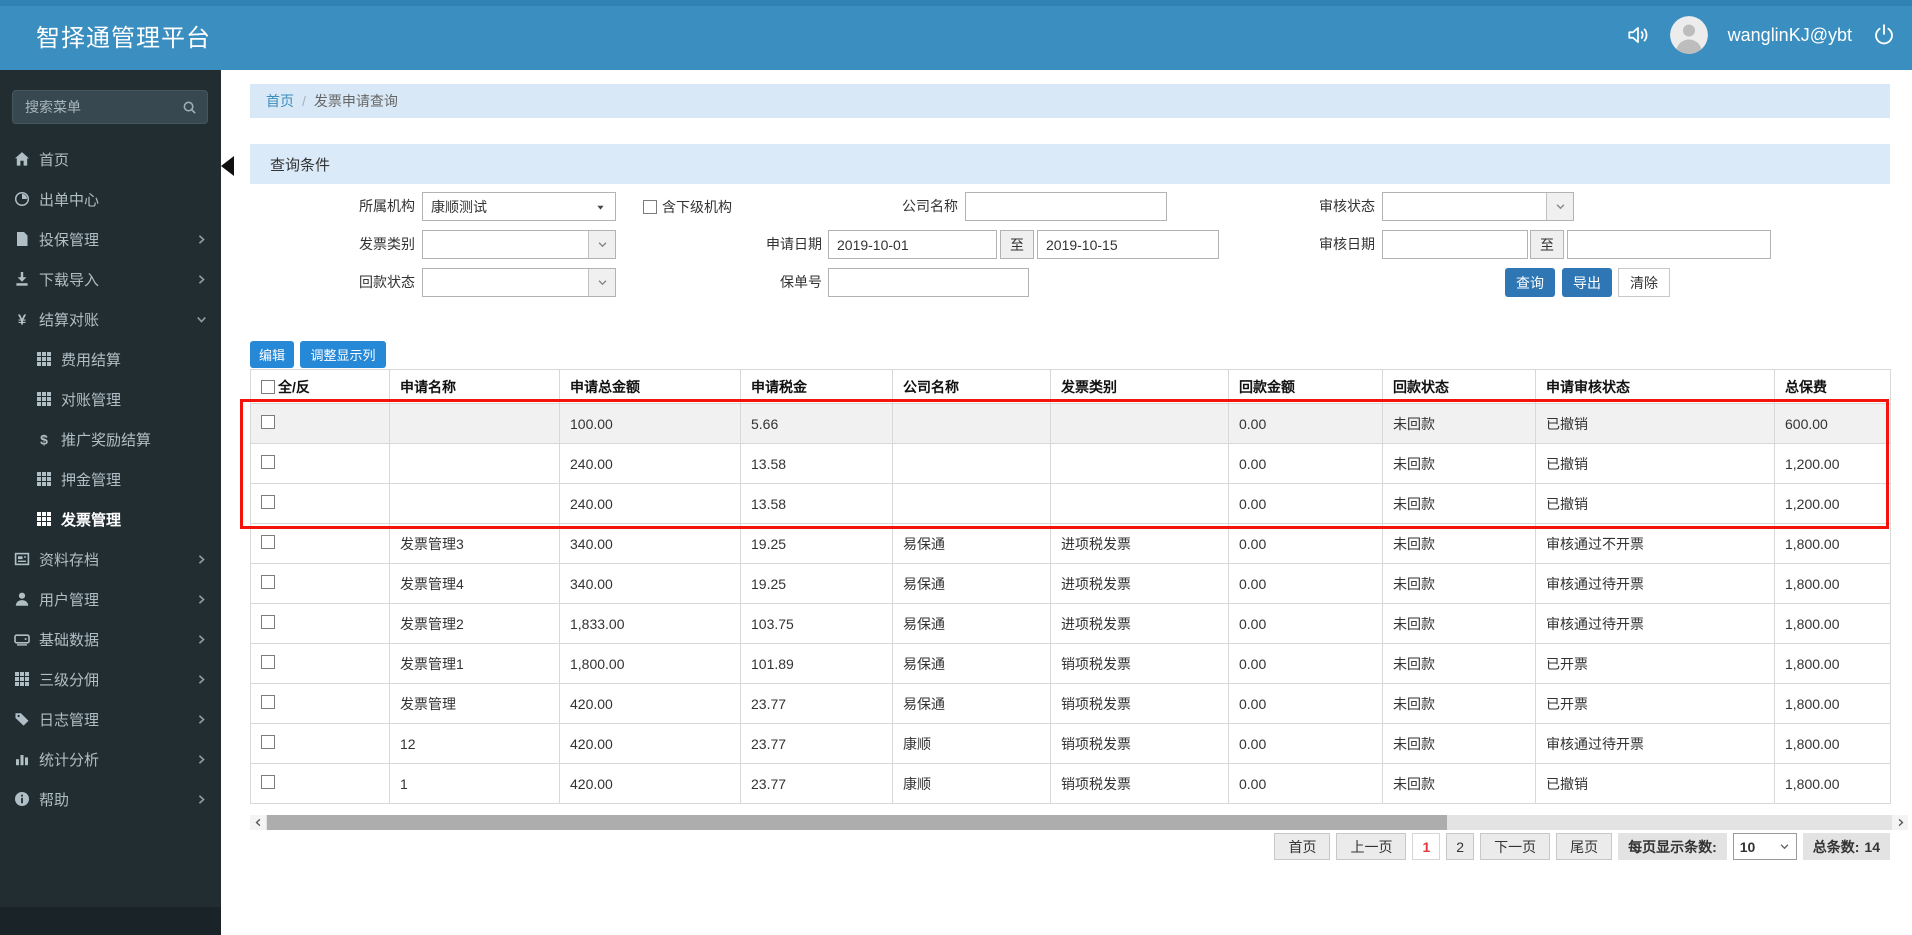  What do you see at coordinates (69, 640) in the screenshot?
I see `sidebar-item-label: 基础数据` at bounding box center [69, 640].